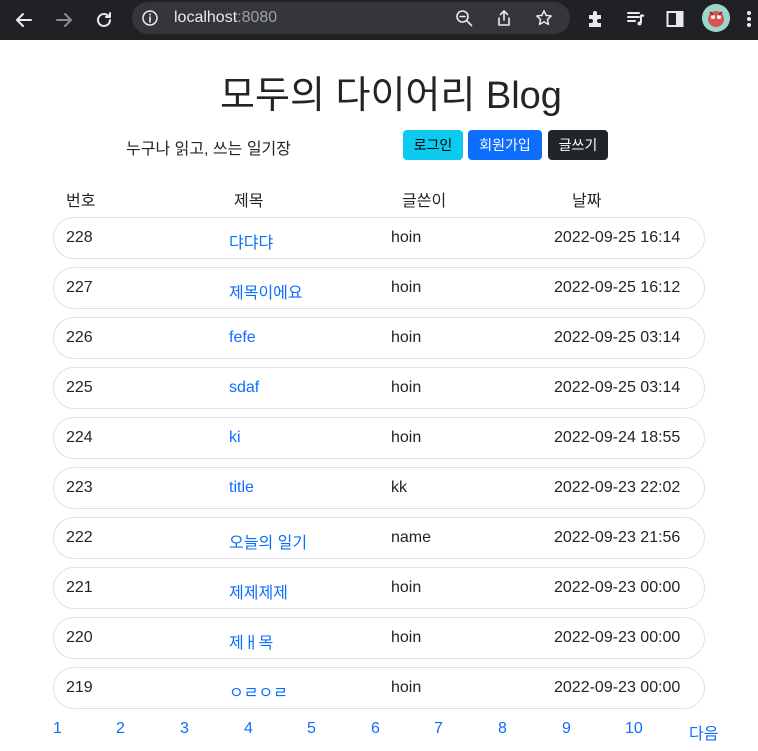 The width and height of the screenshot is (758, 751). Describe the element at coordinates (79, 487) in the screenshot. I see `post-number: 223` at that location.